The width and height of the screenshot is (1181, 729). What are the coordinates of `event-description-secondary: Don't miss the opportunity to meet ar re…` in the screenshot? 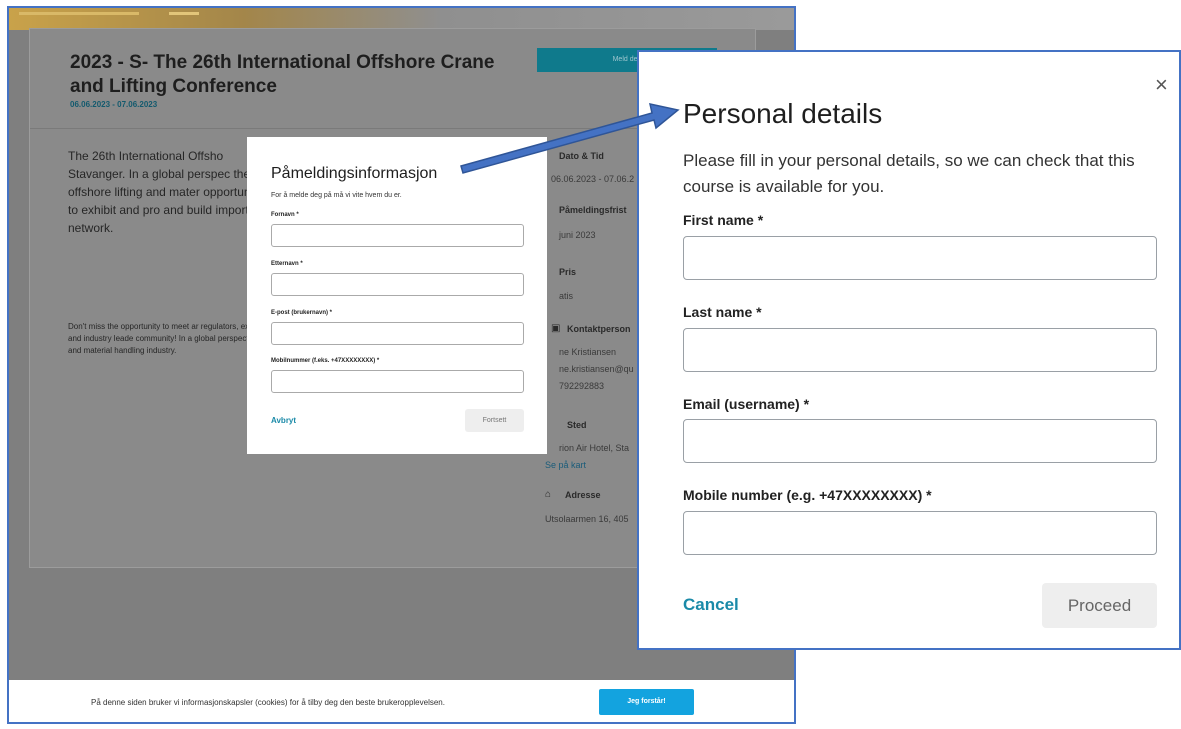 It's located at (168, 338).